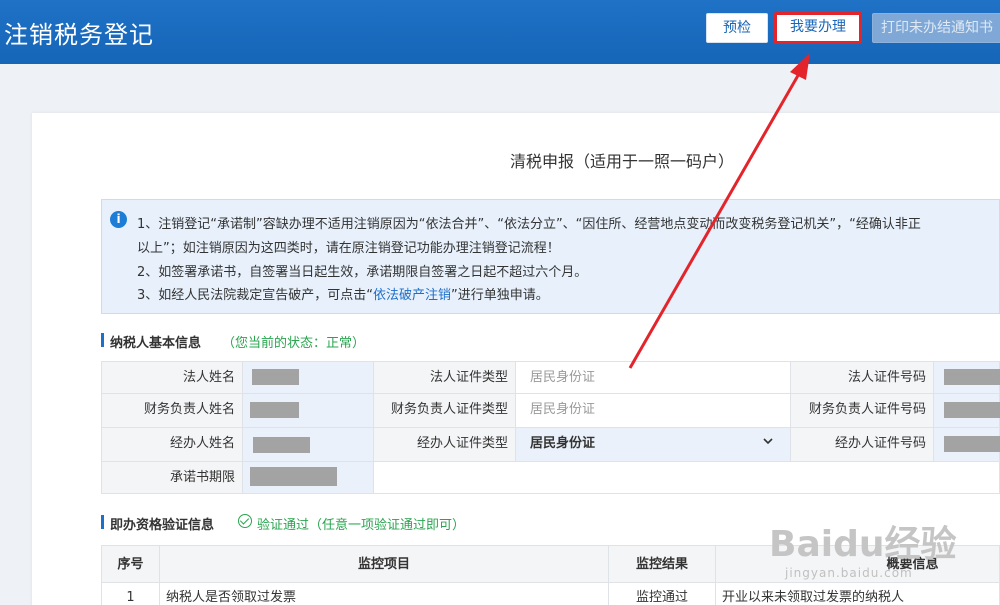  What do you see at coordinates (862, 544) in the screenshot?
I see `watermark-brand: Baidu经验` at bounding box center [862, 544].